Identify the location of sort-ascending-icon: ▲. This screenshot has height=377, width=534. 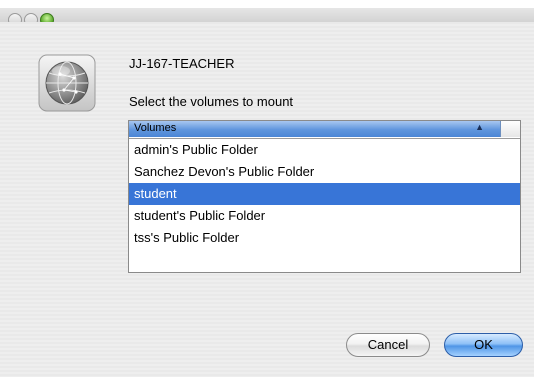
(479, 127).